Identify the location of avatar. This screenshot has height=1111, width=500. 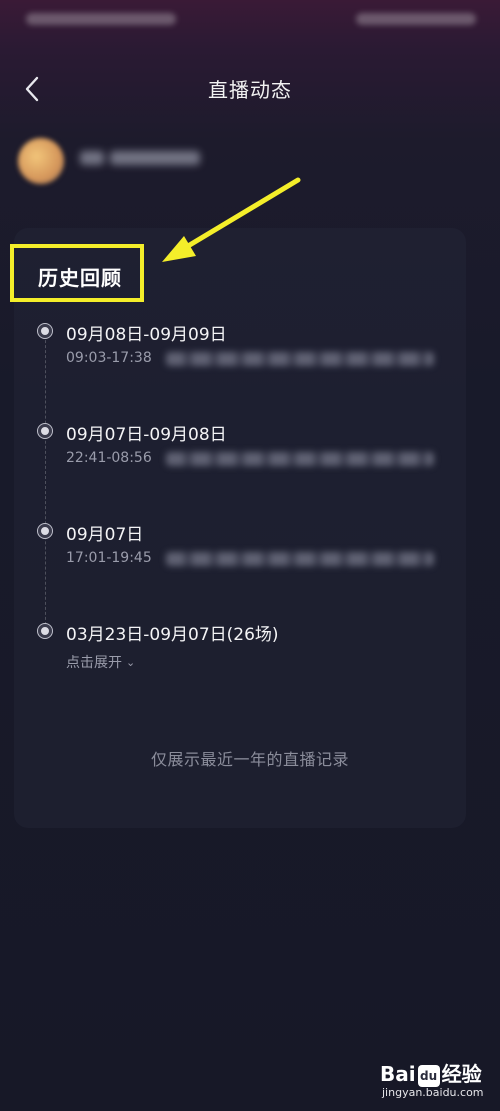
(41, 161).